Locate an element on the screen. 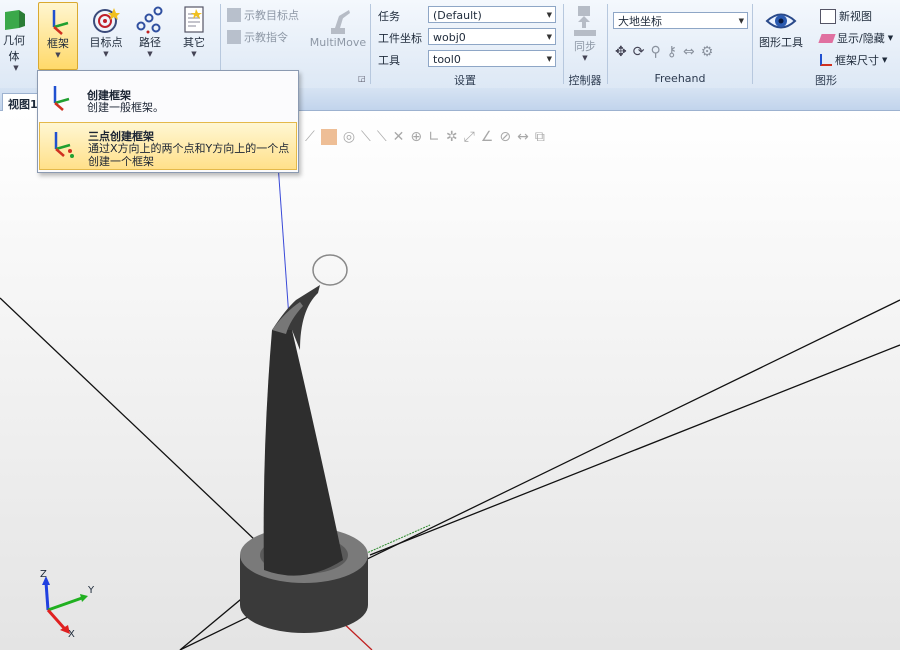 The width and height of the screenshot is (900, 650). cube-icon is located at coordinates (15, 20).